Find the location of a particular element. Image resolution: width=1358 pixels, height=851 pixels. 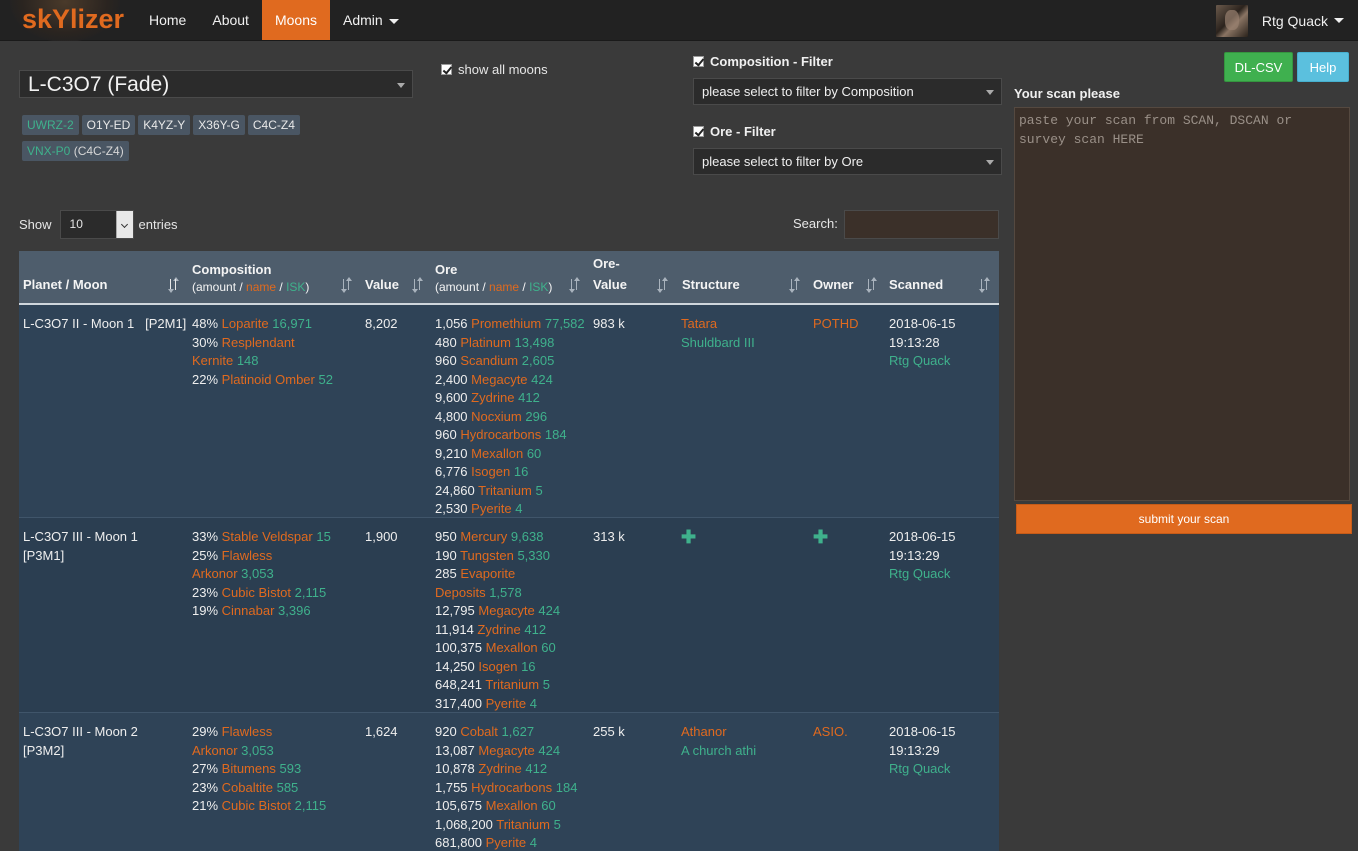

nav-about: About is located at coordinates (230, 20).